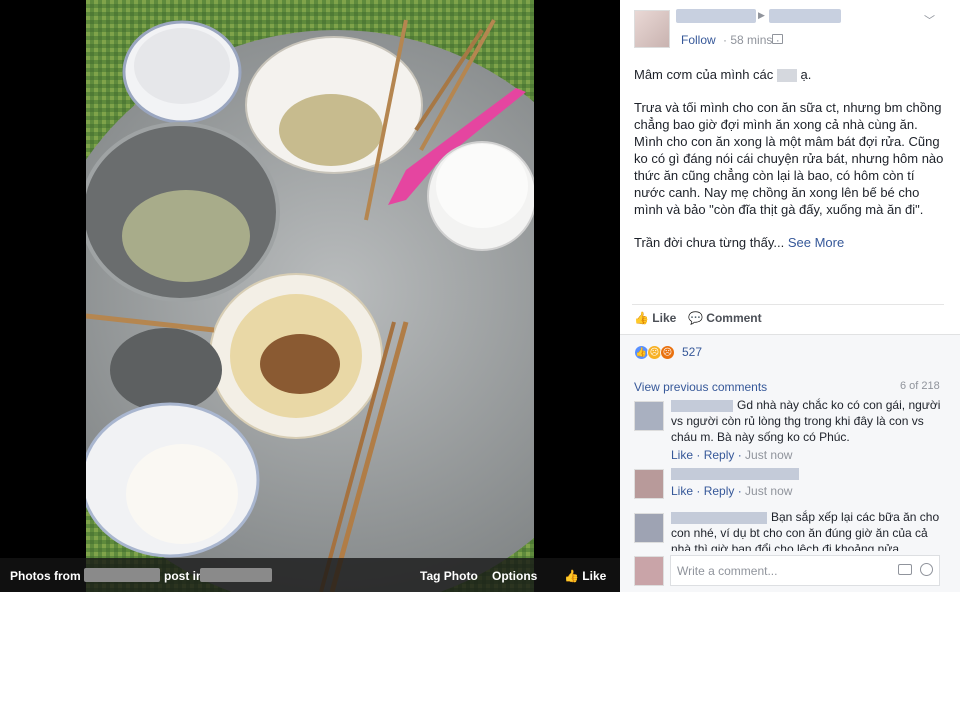 The image size is (960, 714). Describe the element at coordinates (806, 74) in the screenshot. I see `post-line-1b: ạ.` at that location.